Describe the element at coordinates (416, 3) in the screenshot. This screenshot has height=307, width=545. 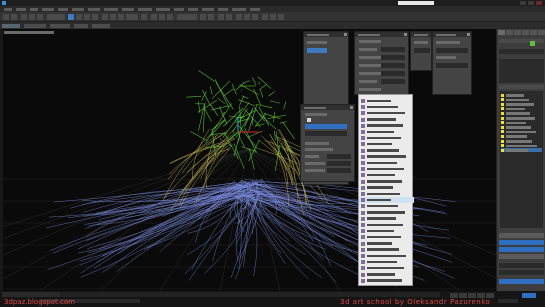
I see `search-field` at that location.